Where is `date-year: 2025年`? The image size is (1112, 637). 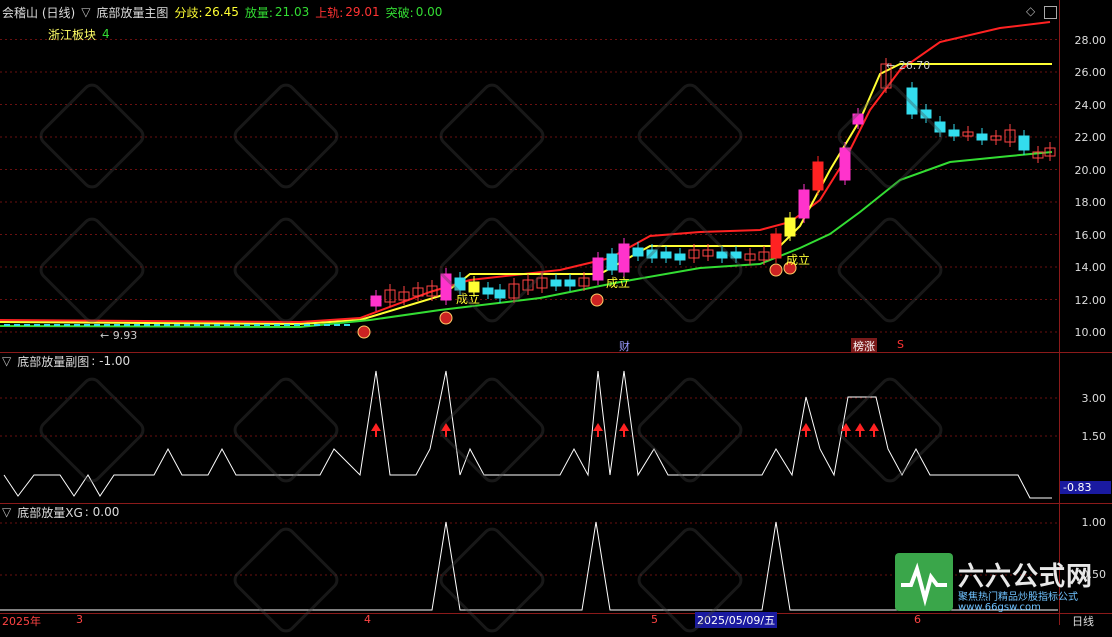
date-year: 2025年 is located at coordinates (21, 621).